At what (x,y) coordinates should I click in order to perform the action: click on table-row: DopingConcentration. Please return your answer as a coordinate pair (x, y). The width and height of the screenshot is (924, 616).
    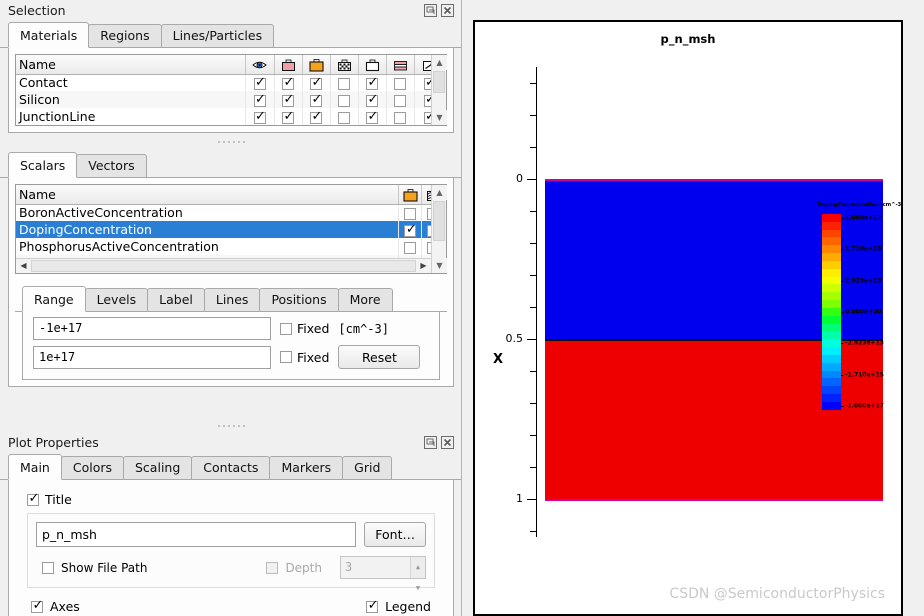
    Looking at the image, I should click on (230, 229).